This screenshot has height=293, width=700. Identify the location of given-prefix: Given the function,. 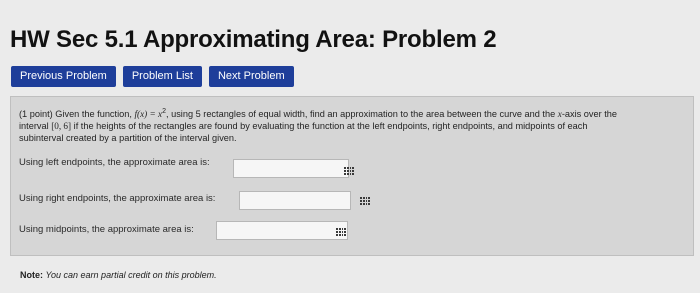
(93, 114).